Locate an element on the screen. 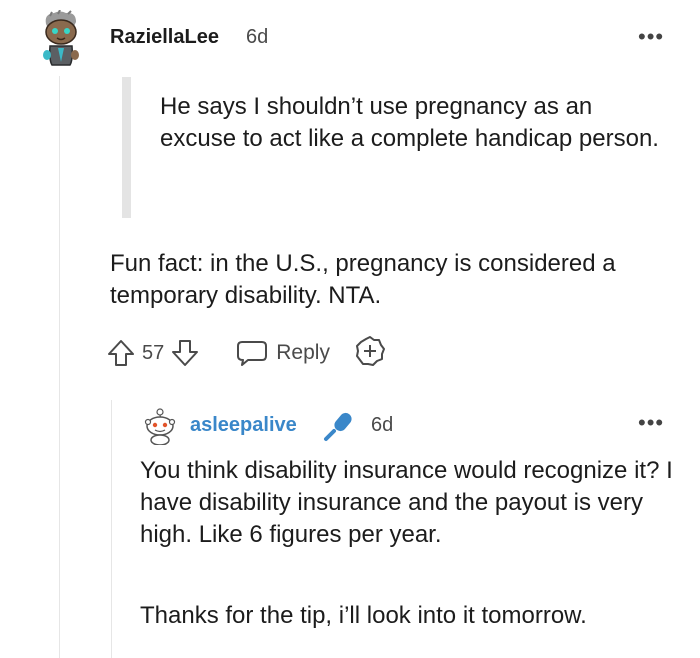  reply-button: Reply is located at coordinates (283, 353).